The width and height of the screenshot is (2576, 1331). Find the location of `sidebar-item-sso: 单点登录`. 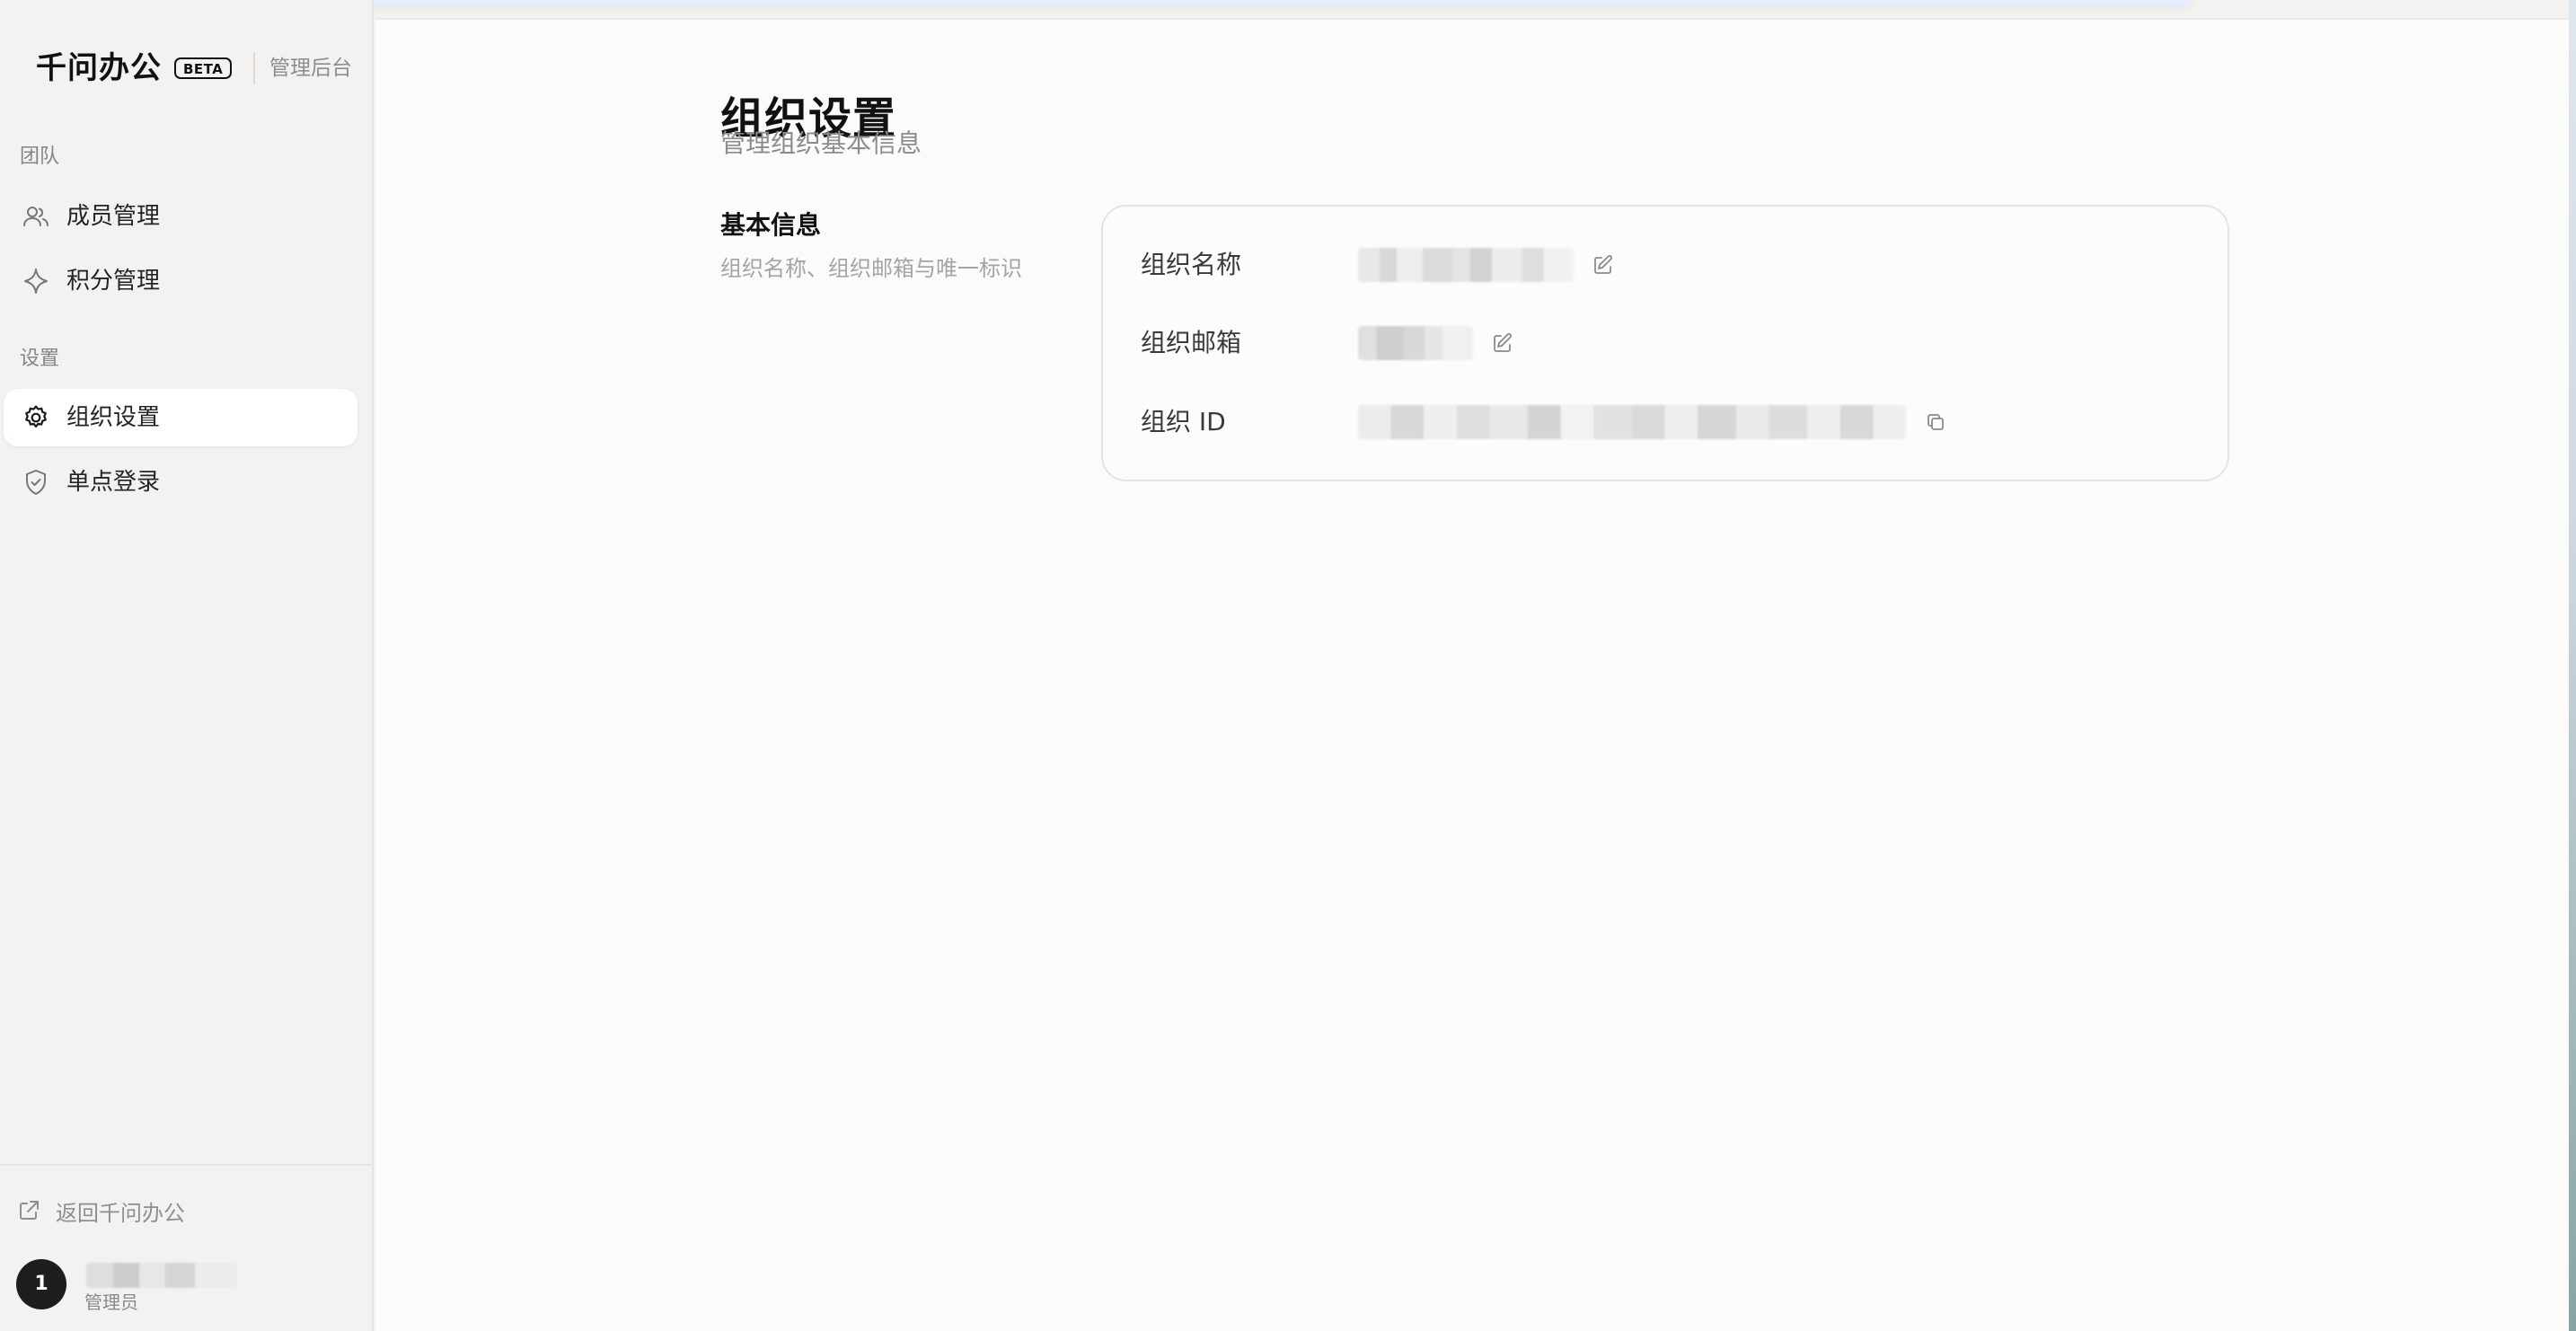

sidebar-item-sso: 单点登录 is located at coordinates (180, 482).